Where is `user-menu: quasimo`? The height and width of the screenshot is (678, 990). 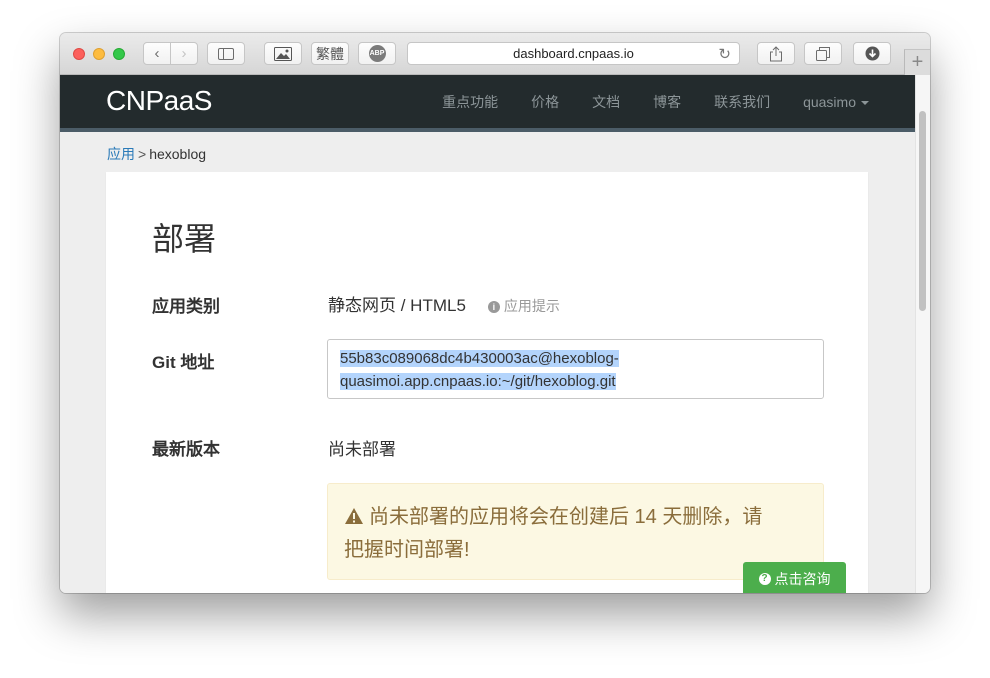
user-menu: quasimo is located at coordinates (836, 102).